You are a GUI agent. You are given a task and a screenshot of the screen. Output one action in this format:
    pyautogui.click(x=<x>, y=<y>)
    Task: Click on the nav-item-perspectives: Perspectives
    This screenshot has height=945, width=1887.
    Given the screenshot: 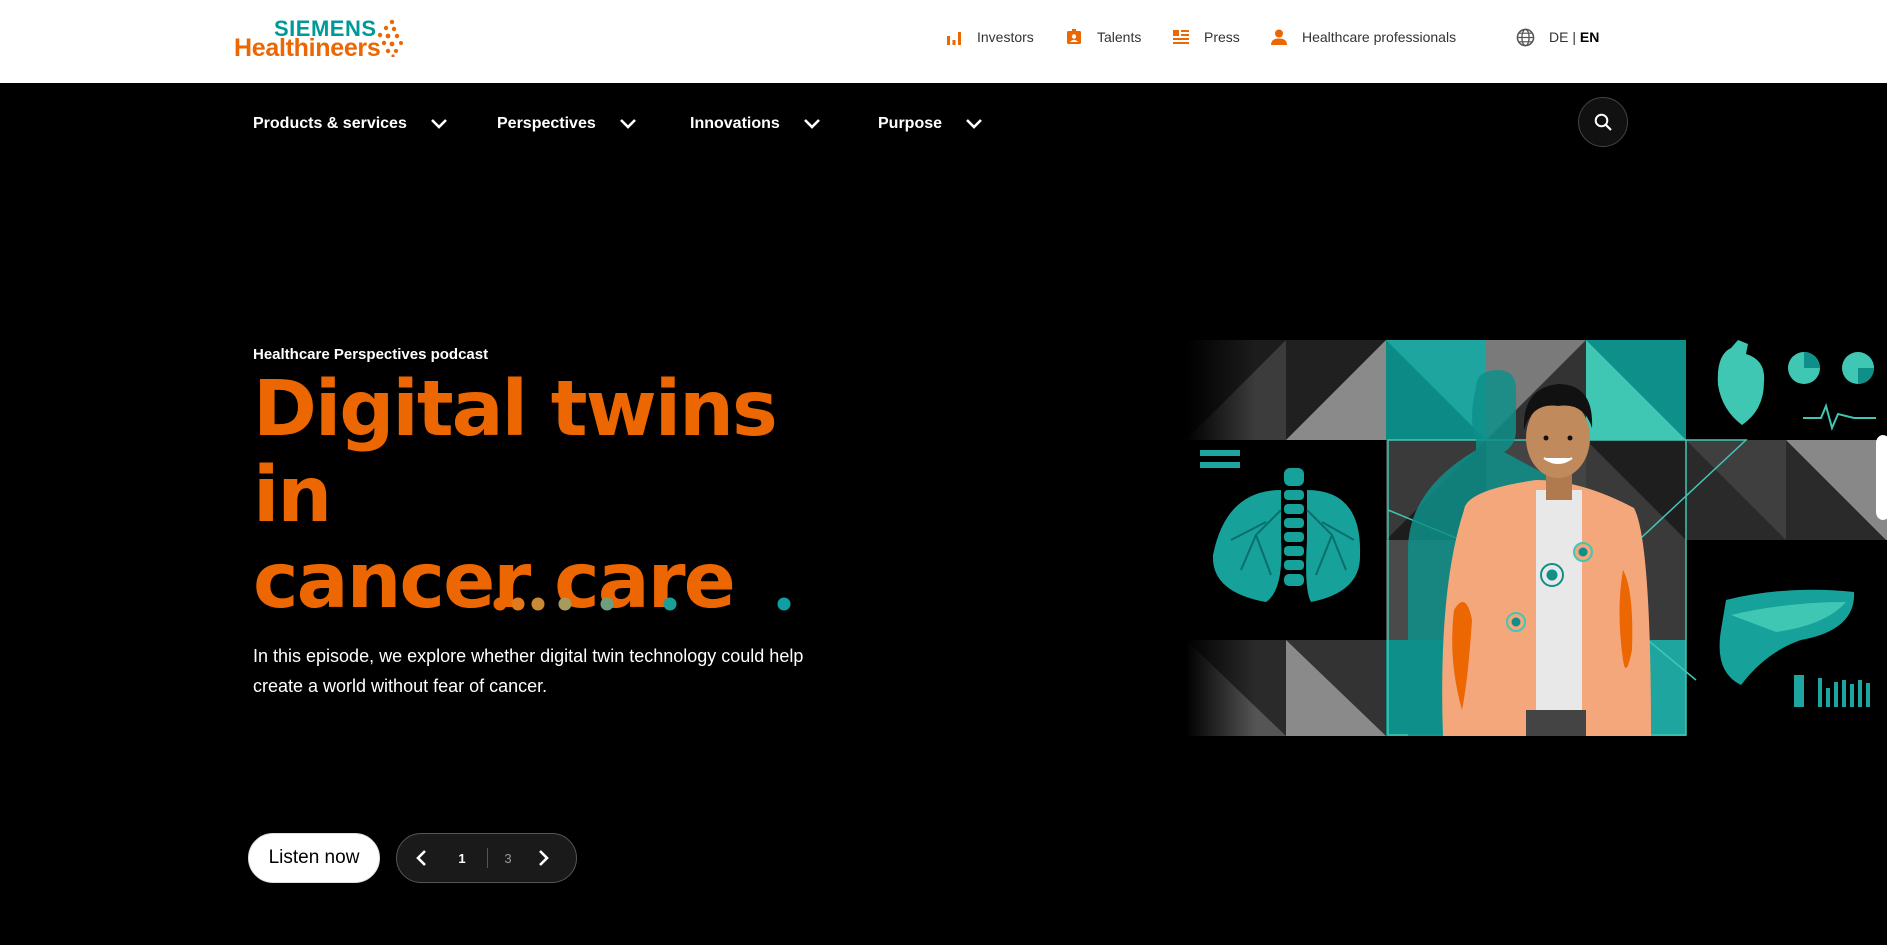 What is the action you would take?
    pyautogui.click(x=567, y=124)
    